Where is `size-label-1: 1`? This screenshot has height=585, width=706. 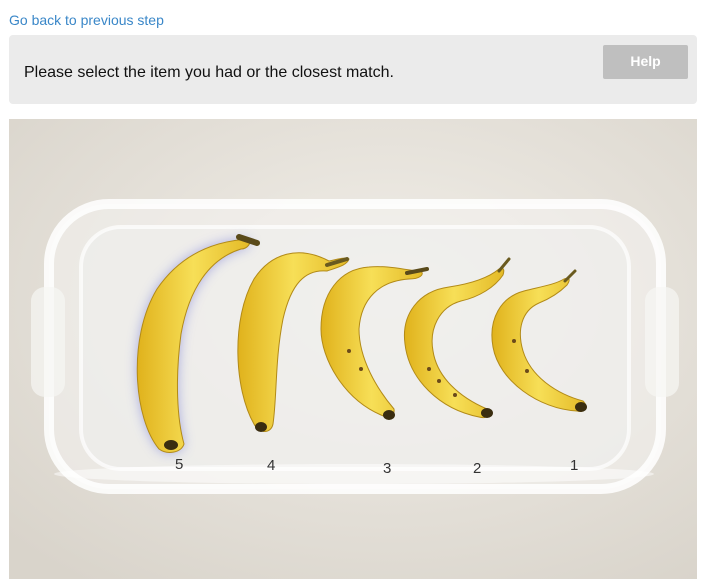 size-label-1: 1 is located at coordinates (574, 465).